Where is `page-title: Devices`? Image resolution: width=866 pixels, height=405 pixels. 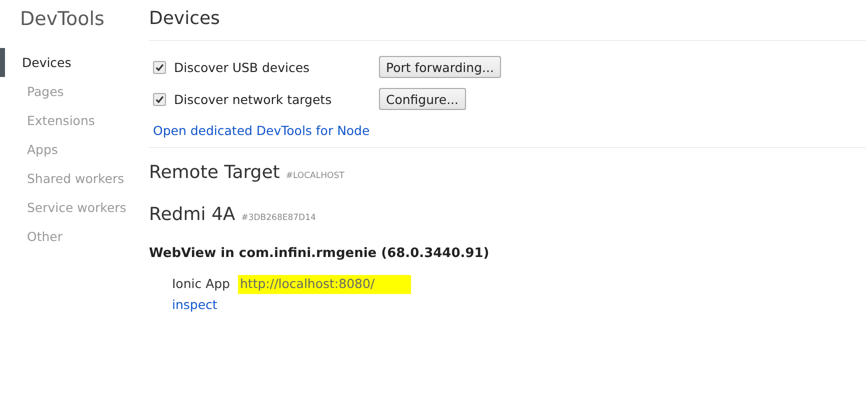
page-title: Devices is located at coordinates (507, 24).